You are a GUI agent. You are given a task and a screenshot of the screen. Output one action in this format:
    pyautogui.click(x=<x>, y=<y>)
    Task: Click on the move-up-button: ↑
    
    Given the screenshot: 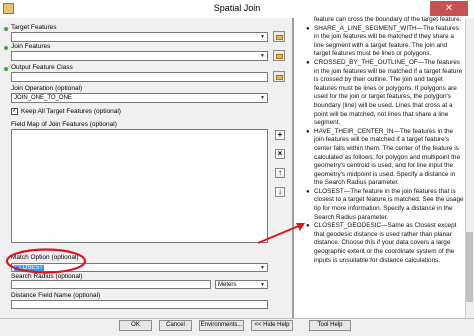 What is the action you would take?
    pyautogui.click(x=280, y=173)
    